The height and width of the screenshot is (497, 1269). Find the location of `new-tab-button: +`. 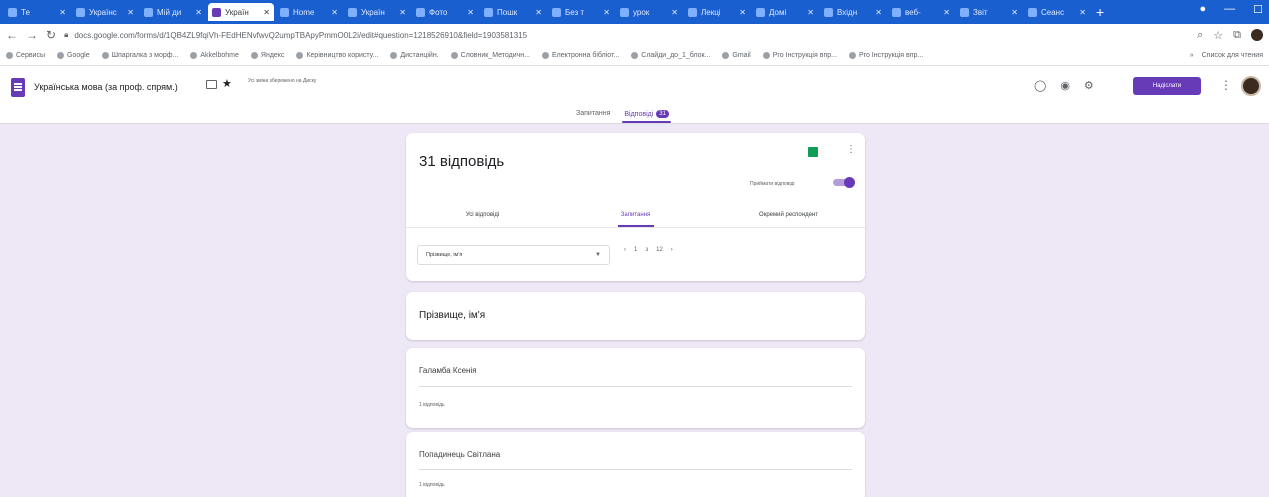

new-tab-button: + is located at coordinates (1100, 12).